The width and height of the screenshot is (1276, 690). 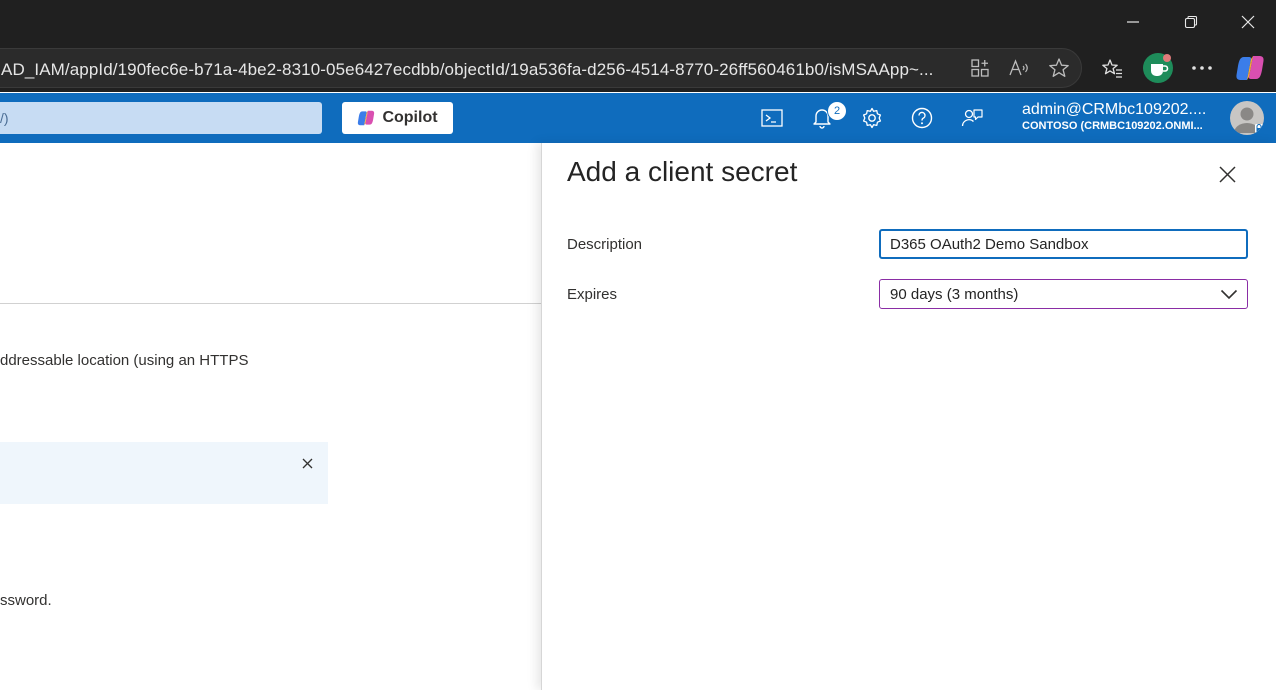 What do you see at coordinates (1063, 244) in the screenshot?
I see `description-field` at bounding box center [1063, 244].